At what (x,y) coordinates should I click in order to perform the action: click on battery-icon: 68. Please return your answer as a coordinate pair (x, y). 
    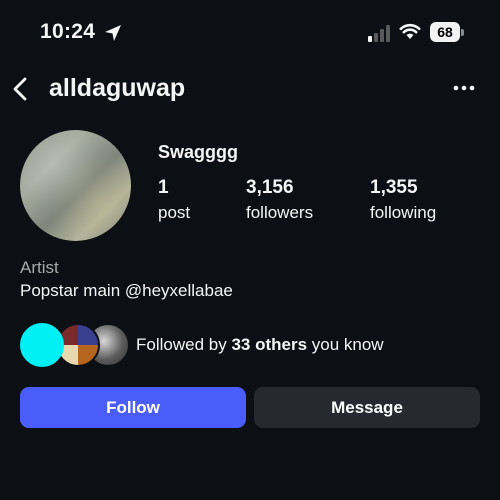
    Looking at the image, I should click on (447, 32).